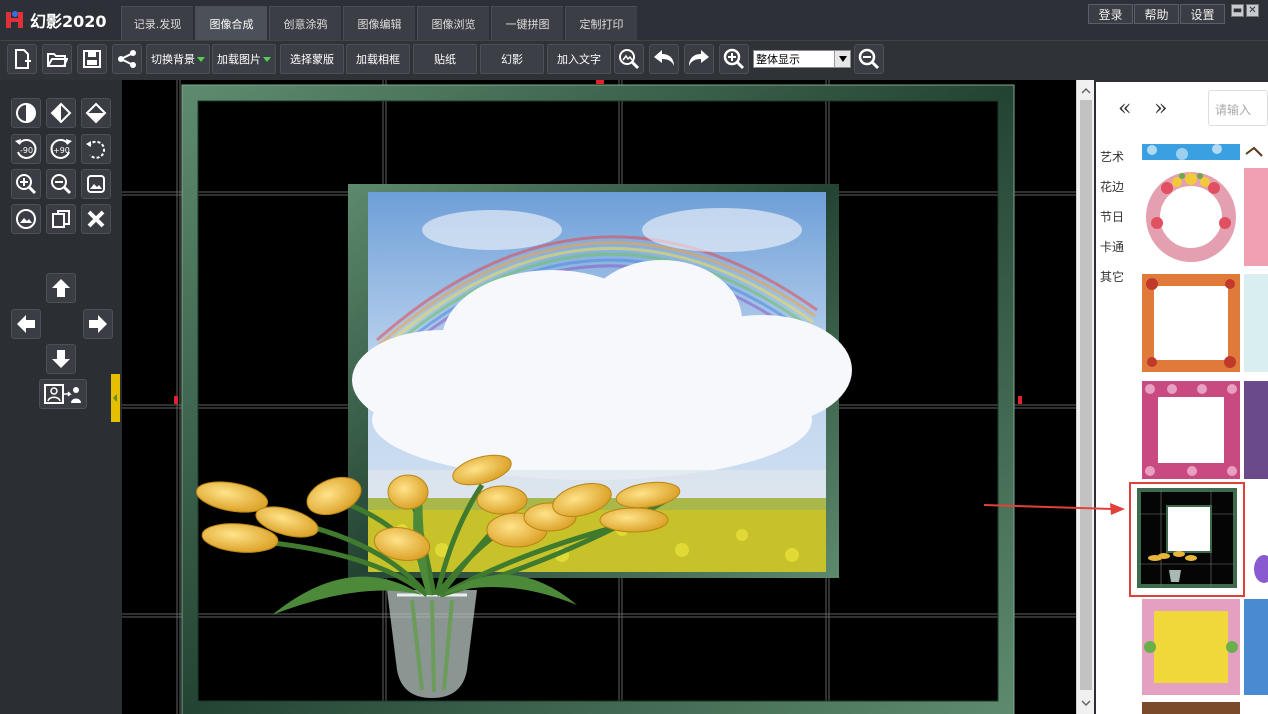 This screenshot has width=1268, height=714. I want to click on save-button, so click(92, 59).